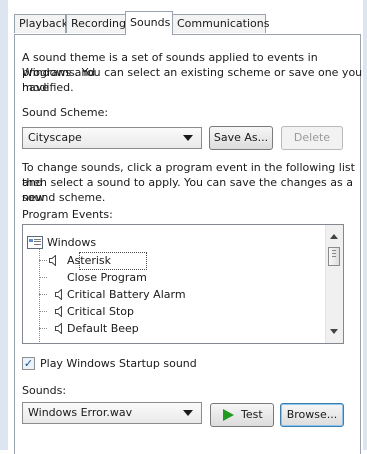 Image resolution: width=367 pixels, height=454 pixels. I want to click on delete-button: Delete, so click(312, 138).